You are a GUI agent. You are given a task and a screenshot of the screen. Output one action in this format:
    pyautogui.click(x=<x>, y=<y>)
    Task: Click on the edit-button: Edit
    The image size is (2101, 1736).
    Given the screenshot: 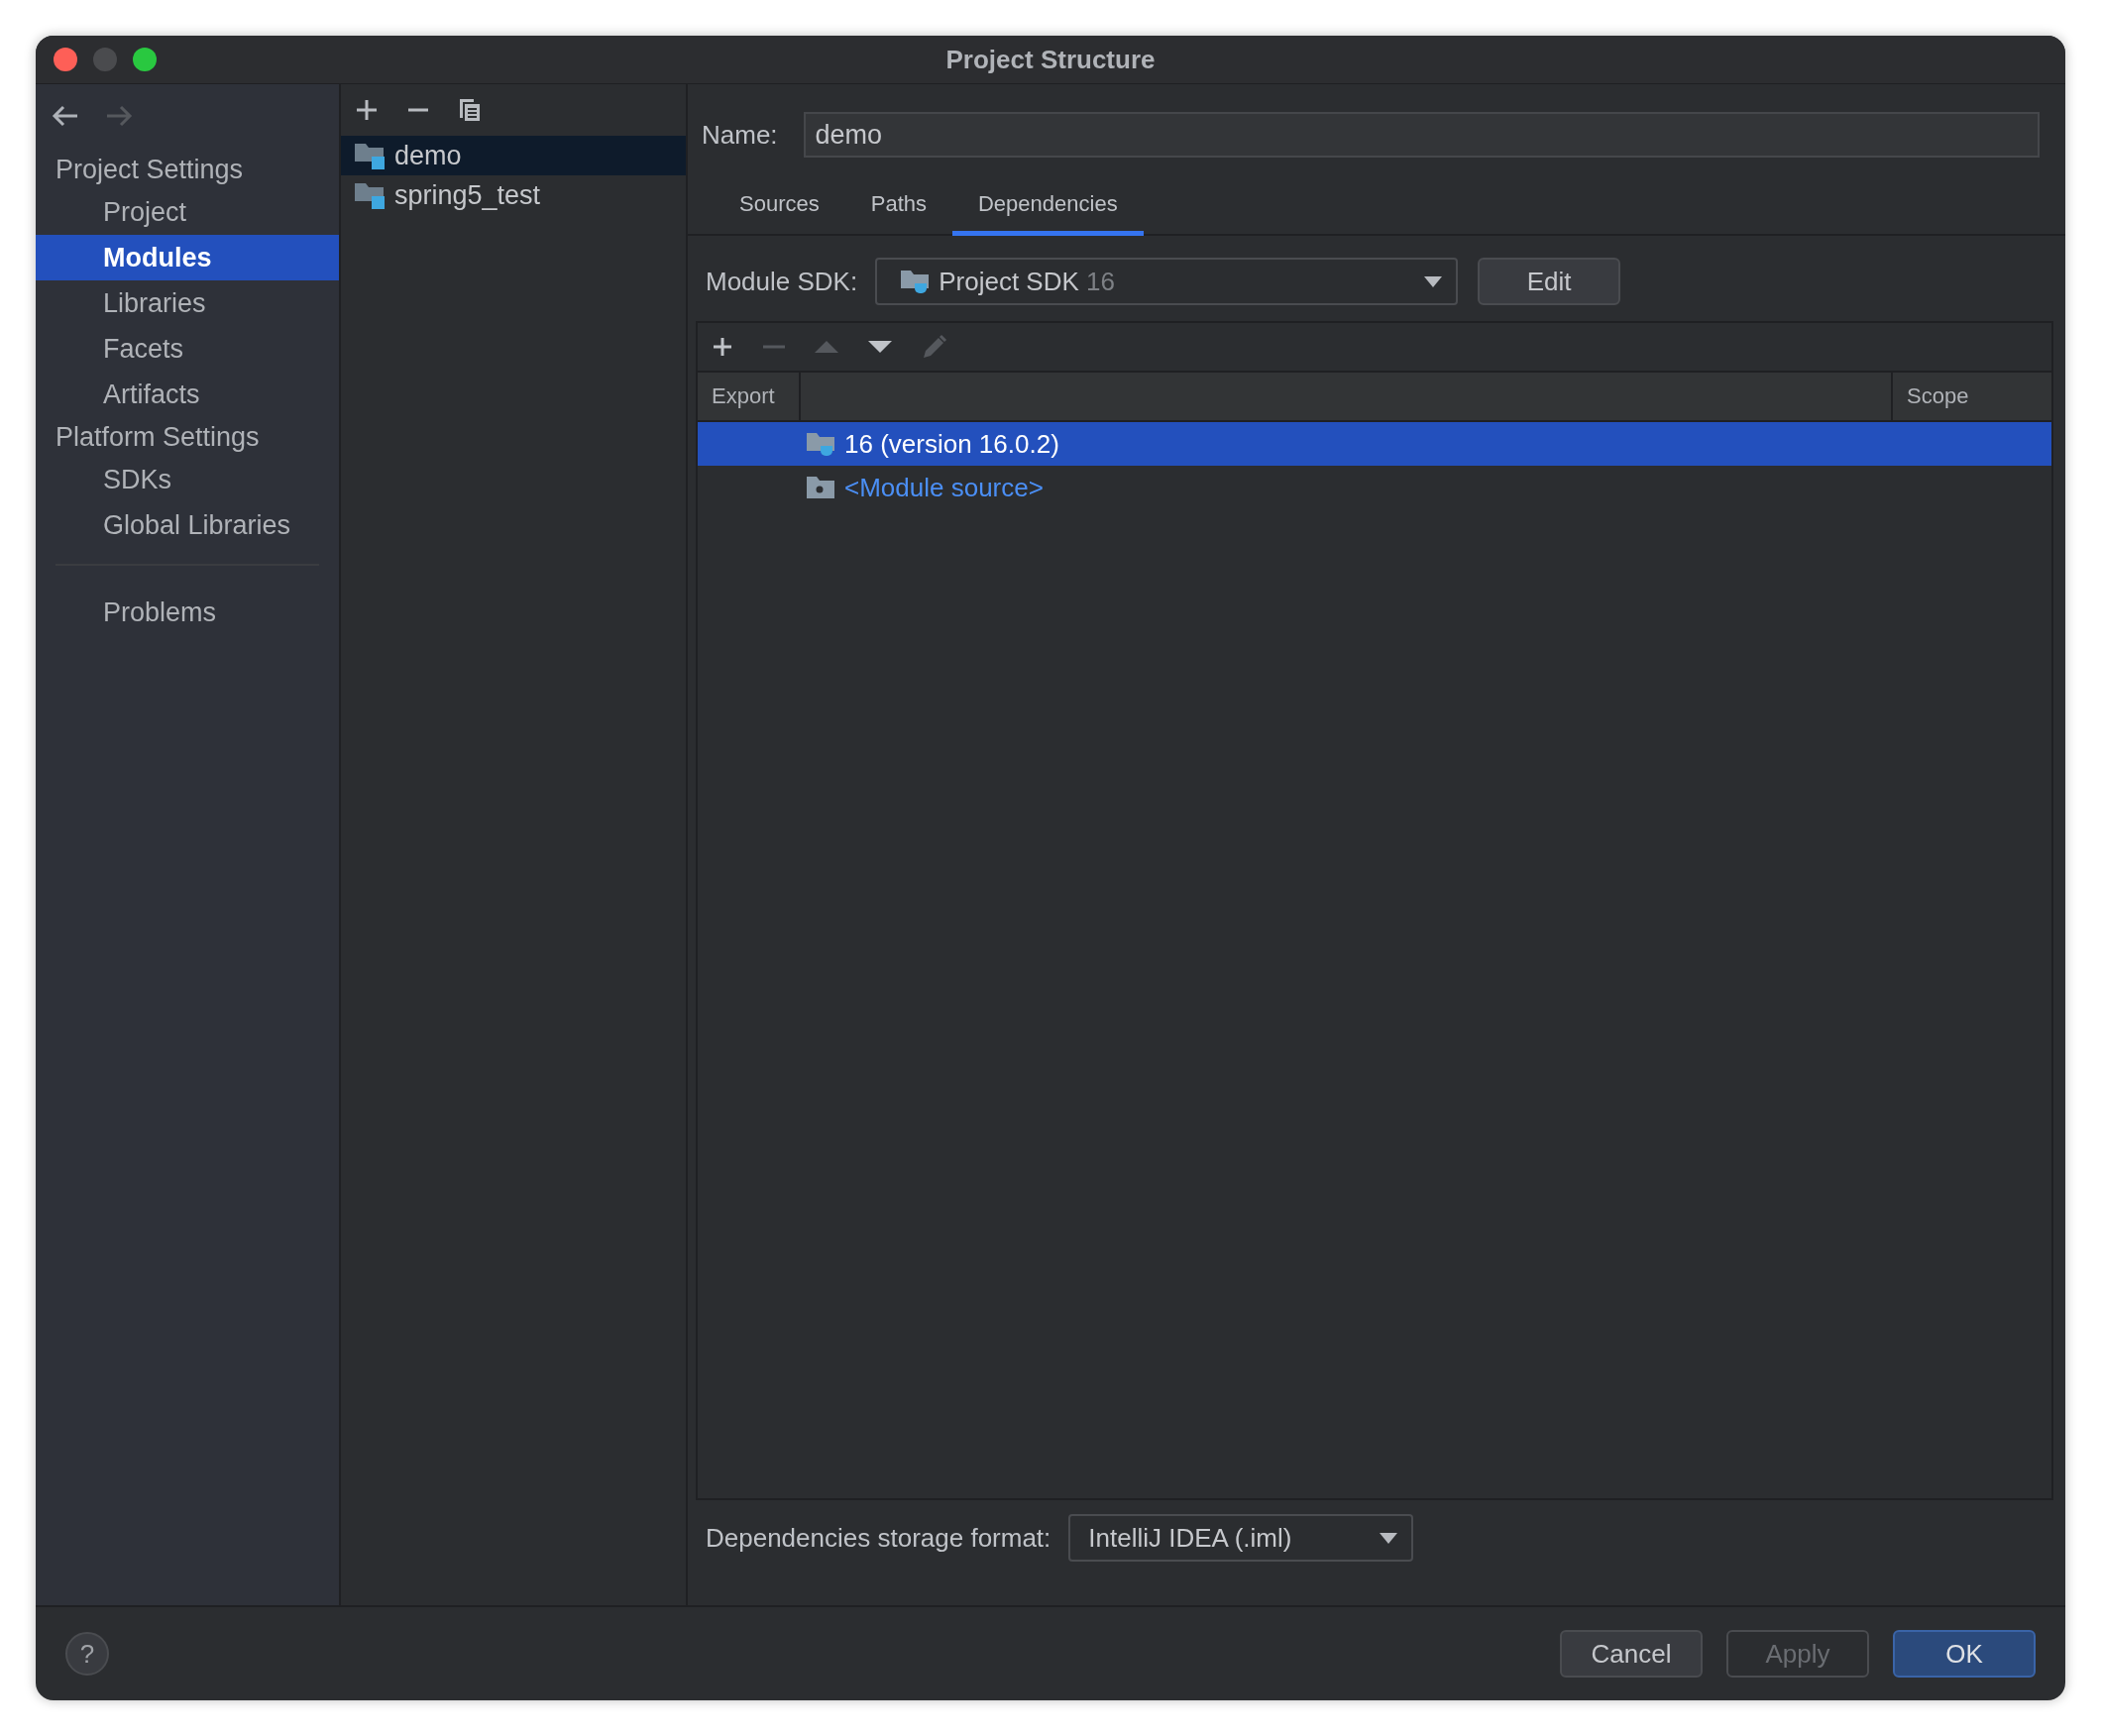 What is the action you would take?
    pyautogui.click(x=1549, y=281)
    